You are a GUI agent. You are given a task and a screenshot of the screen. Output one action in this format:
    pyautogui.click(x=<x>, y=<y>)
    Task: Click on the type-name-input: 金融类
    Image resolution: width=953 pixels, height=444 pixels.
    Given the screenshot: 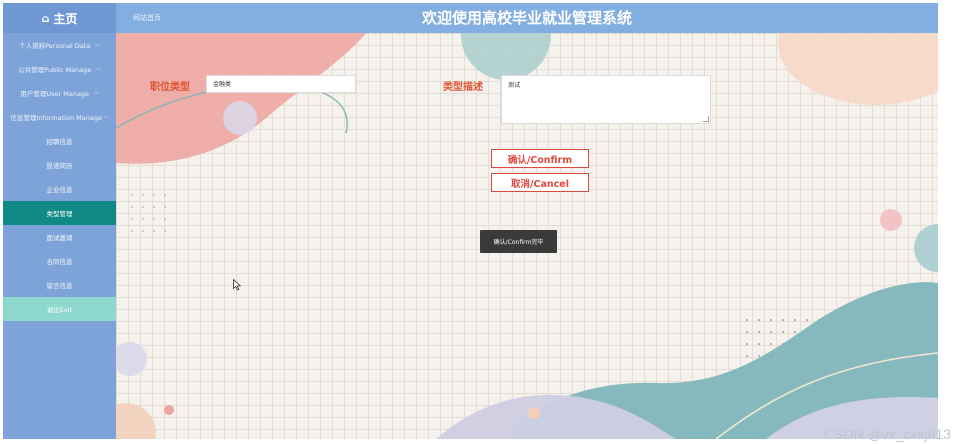 What is the action you would take?
    pyautogui.click(x=281, y=84)
    